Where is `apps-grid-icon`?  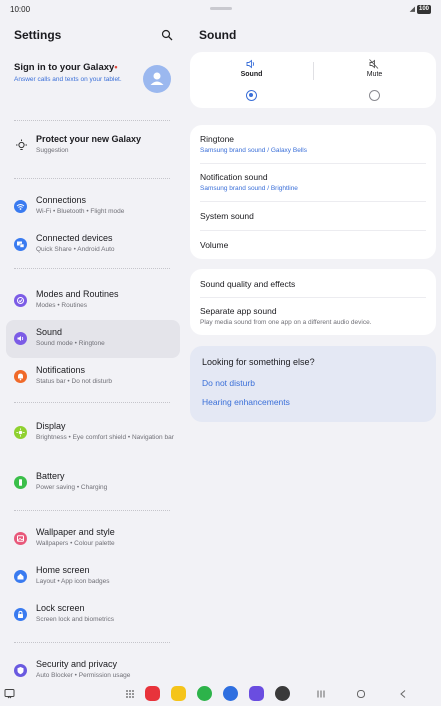 apps-grid-icon is located at coordinates (130, 694).